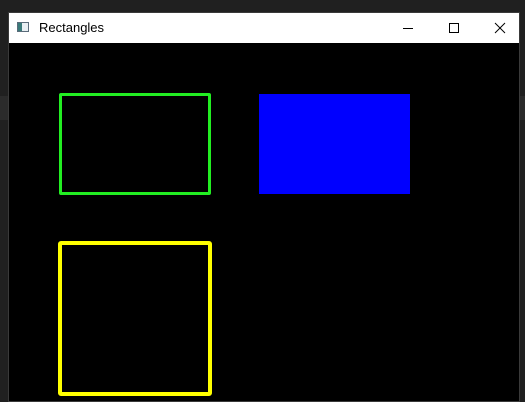 The width and height of the screenshot is (525, 402). I want to click on maximize-button, so click(454, 28).